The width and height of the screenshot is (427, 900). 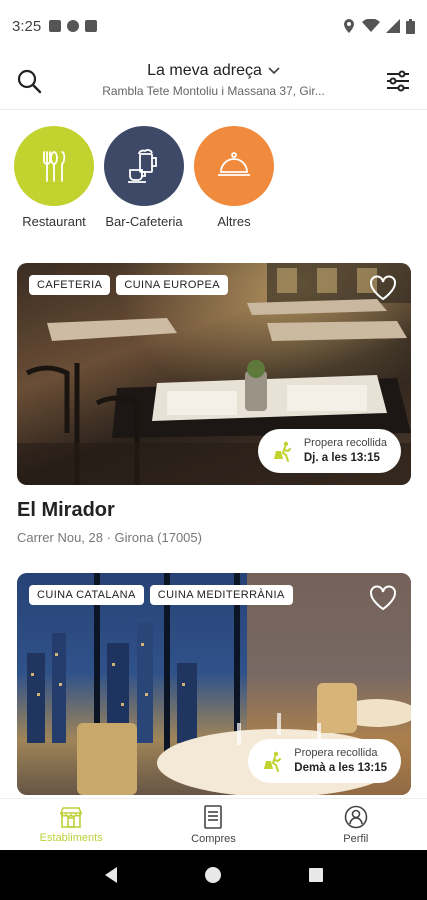 I want to click on next-pickup-badge: Propera recollida Demà a les 13:15, so click(x=324, y=761).